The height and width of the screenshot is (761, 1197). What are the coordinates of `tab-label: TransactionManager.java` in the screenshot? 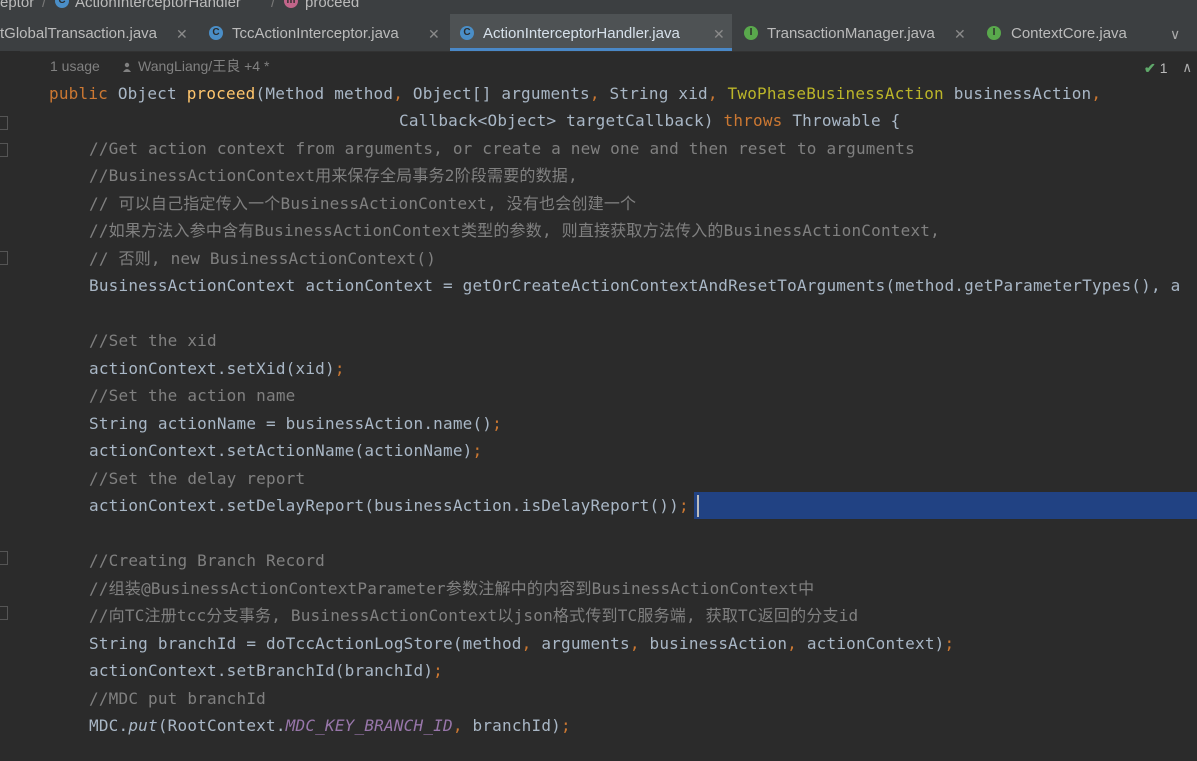 It's located at (851, 33).